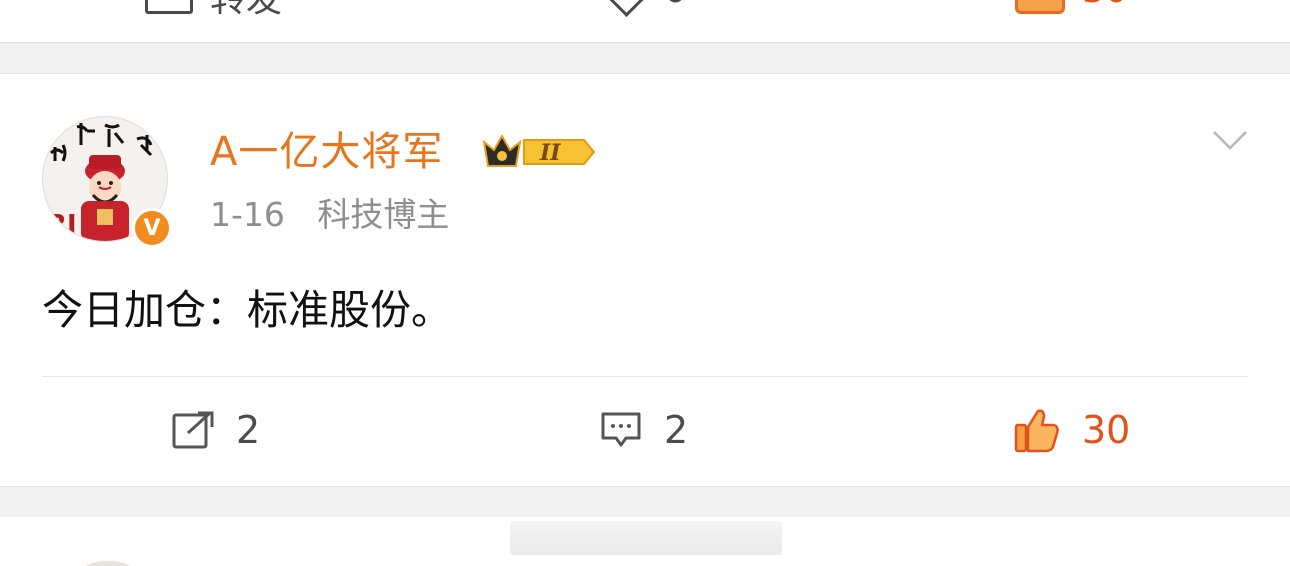 The image size is (1290, 566). What do you see at coordinates (676, 430) in the screenshot?
I see `comment-count: 2` at bounding box center [676, 430].